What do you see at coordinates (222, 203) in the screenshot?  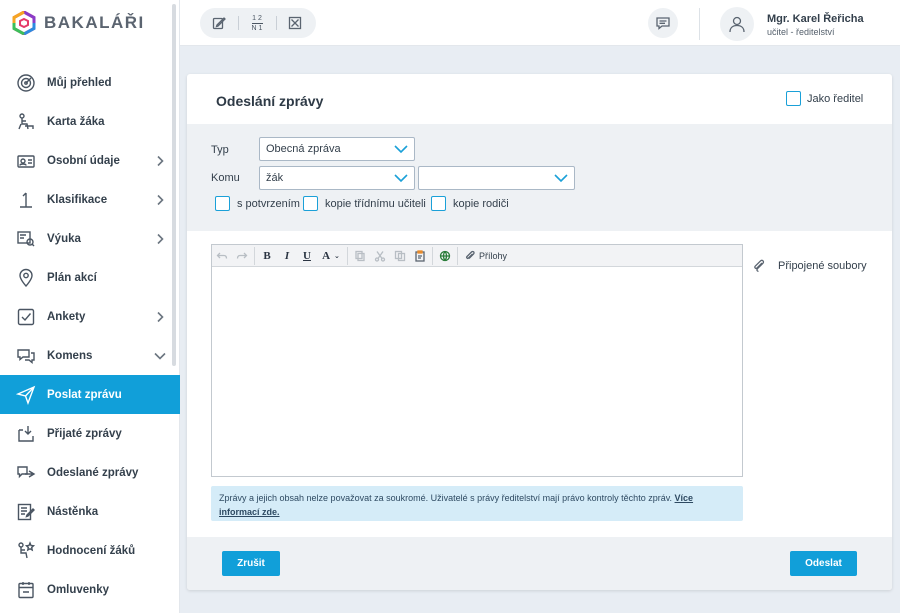 I see `confirmation-checkbox` at bounding box center [222, 203].